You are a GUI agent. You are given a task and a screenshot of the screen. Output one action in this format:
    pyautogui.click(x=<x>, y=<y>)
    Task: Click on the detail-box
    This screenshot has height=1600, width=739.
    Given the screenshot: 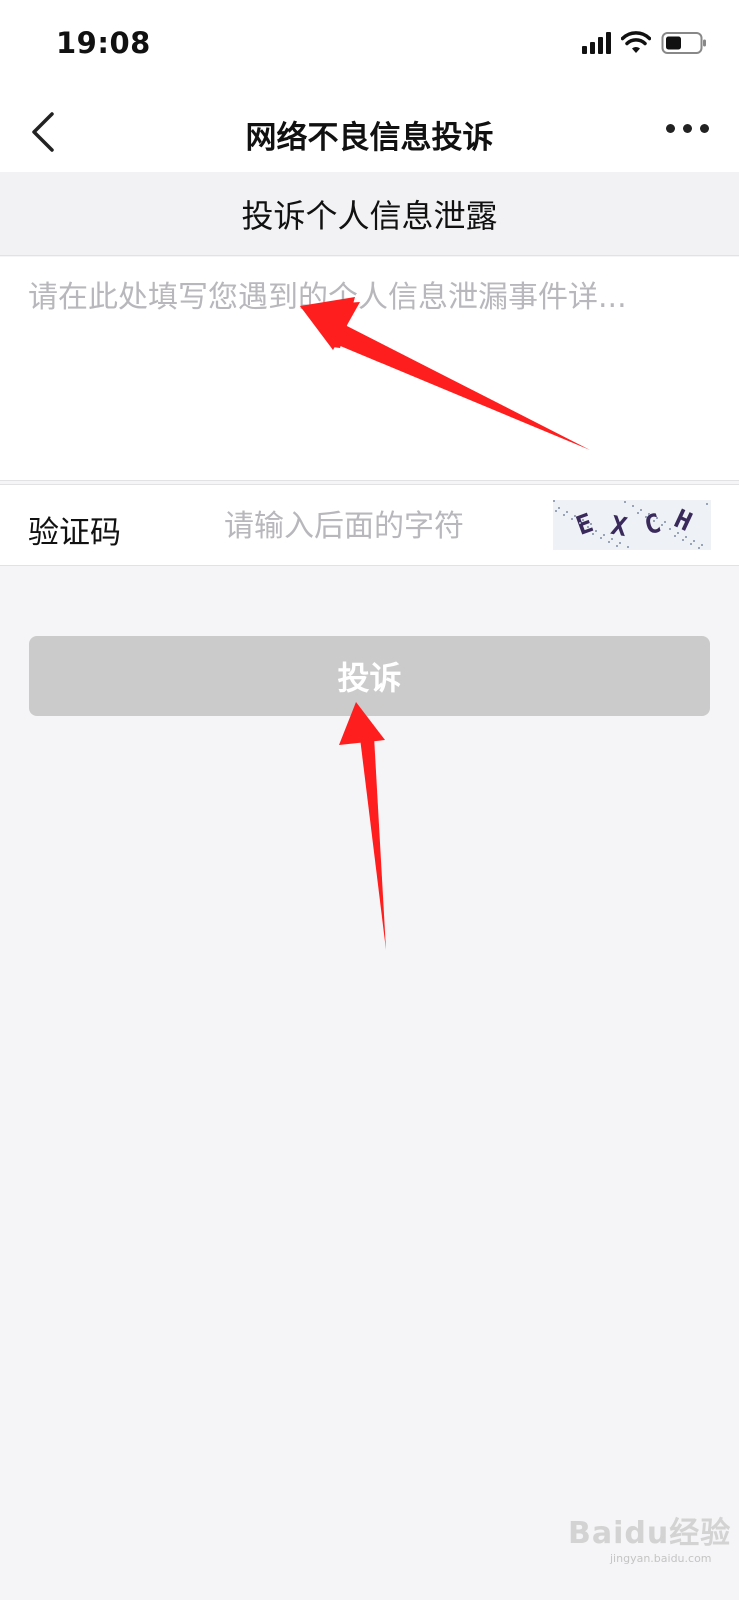 What is the action you would take?
    pyautogui.click(x=369, y=369)
    